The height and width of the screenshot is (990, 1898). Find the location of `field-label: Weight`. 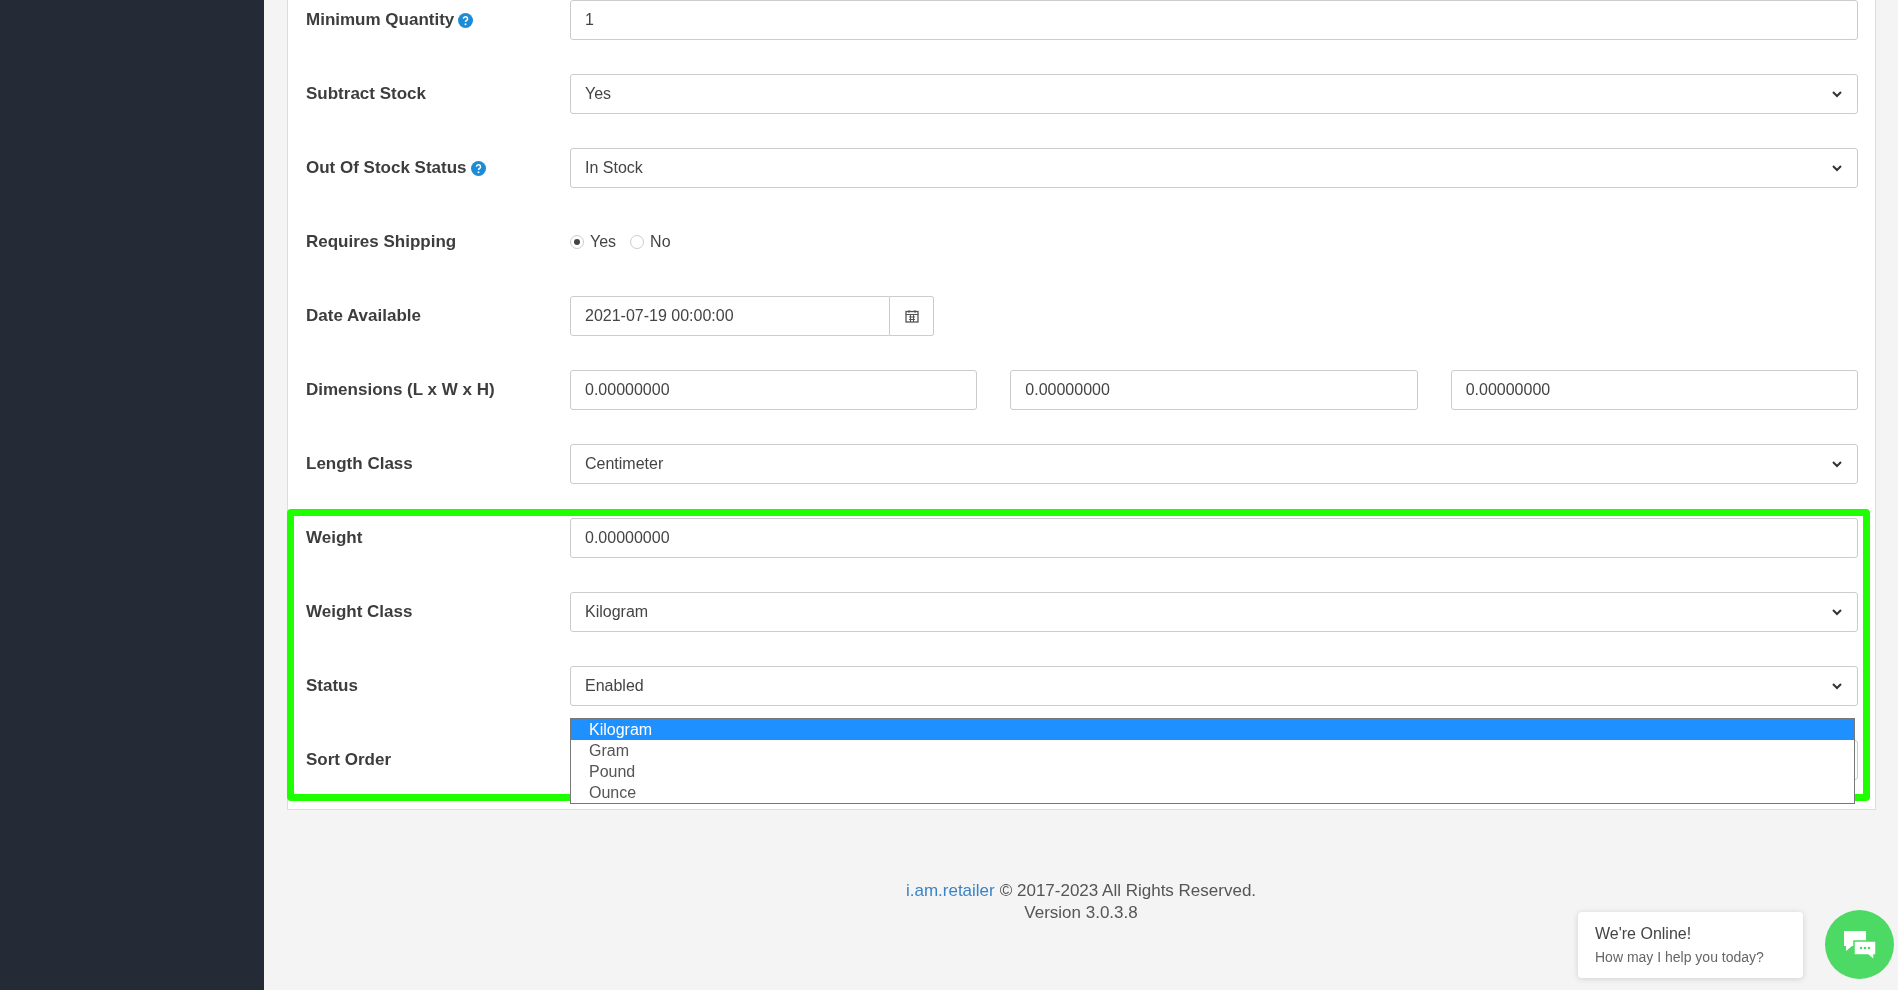

field-label: Weight is located at coordinates (334, 538).